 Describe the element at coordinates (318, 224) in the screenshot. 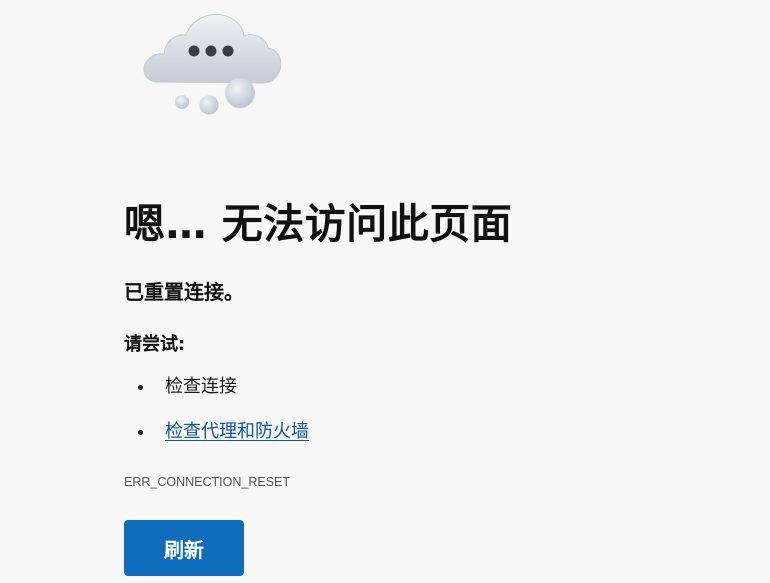

I see `page-title: 嗯… 无法访问此页面` at that location.